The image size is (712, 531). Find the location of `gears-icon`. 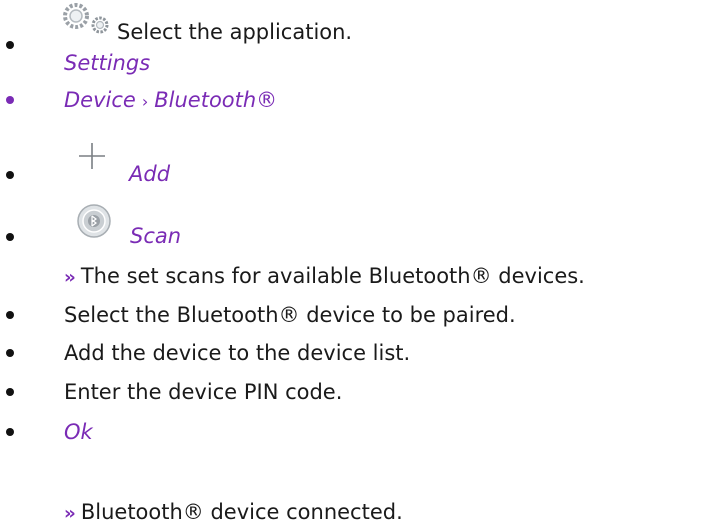

gears-icon is located at coordinates (86, 18).